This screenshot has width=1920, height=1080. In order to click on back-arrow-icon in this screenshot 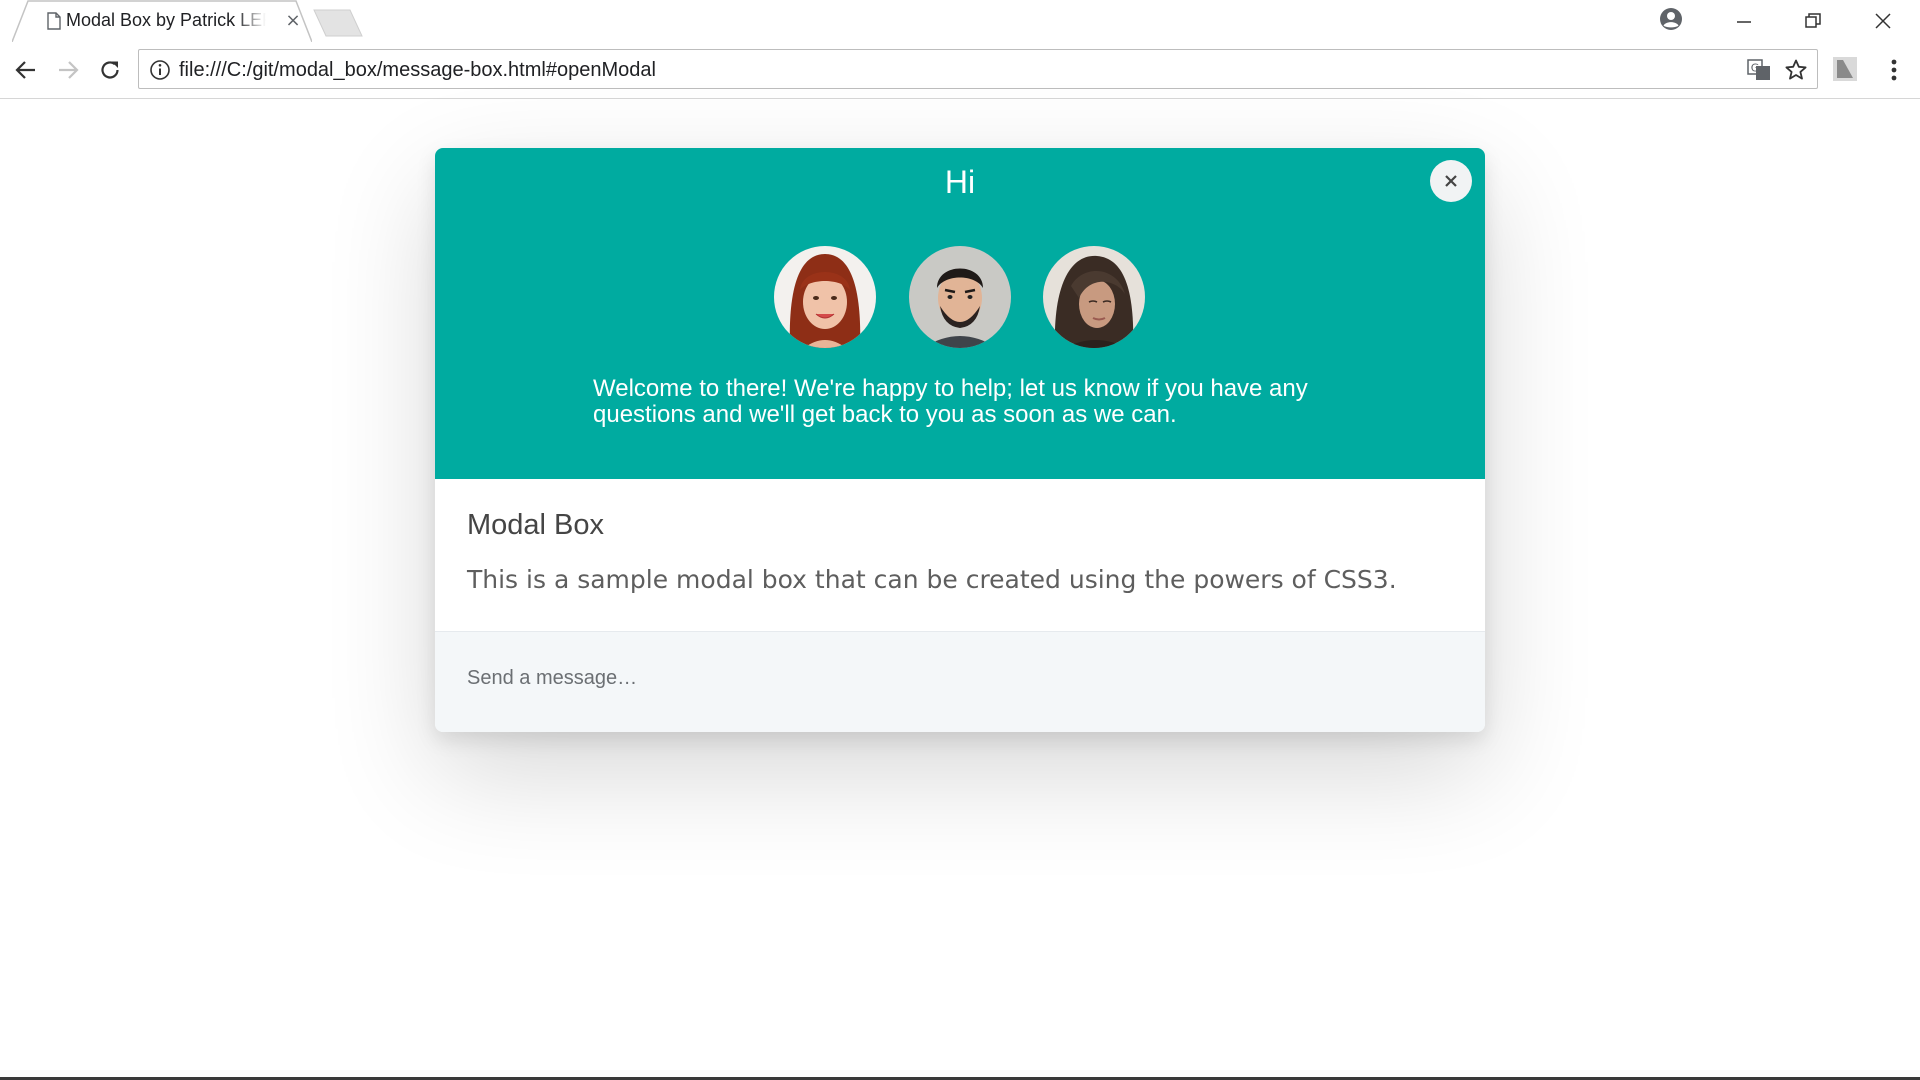, I will do `click(25, 70)`.